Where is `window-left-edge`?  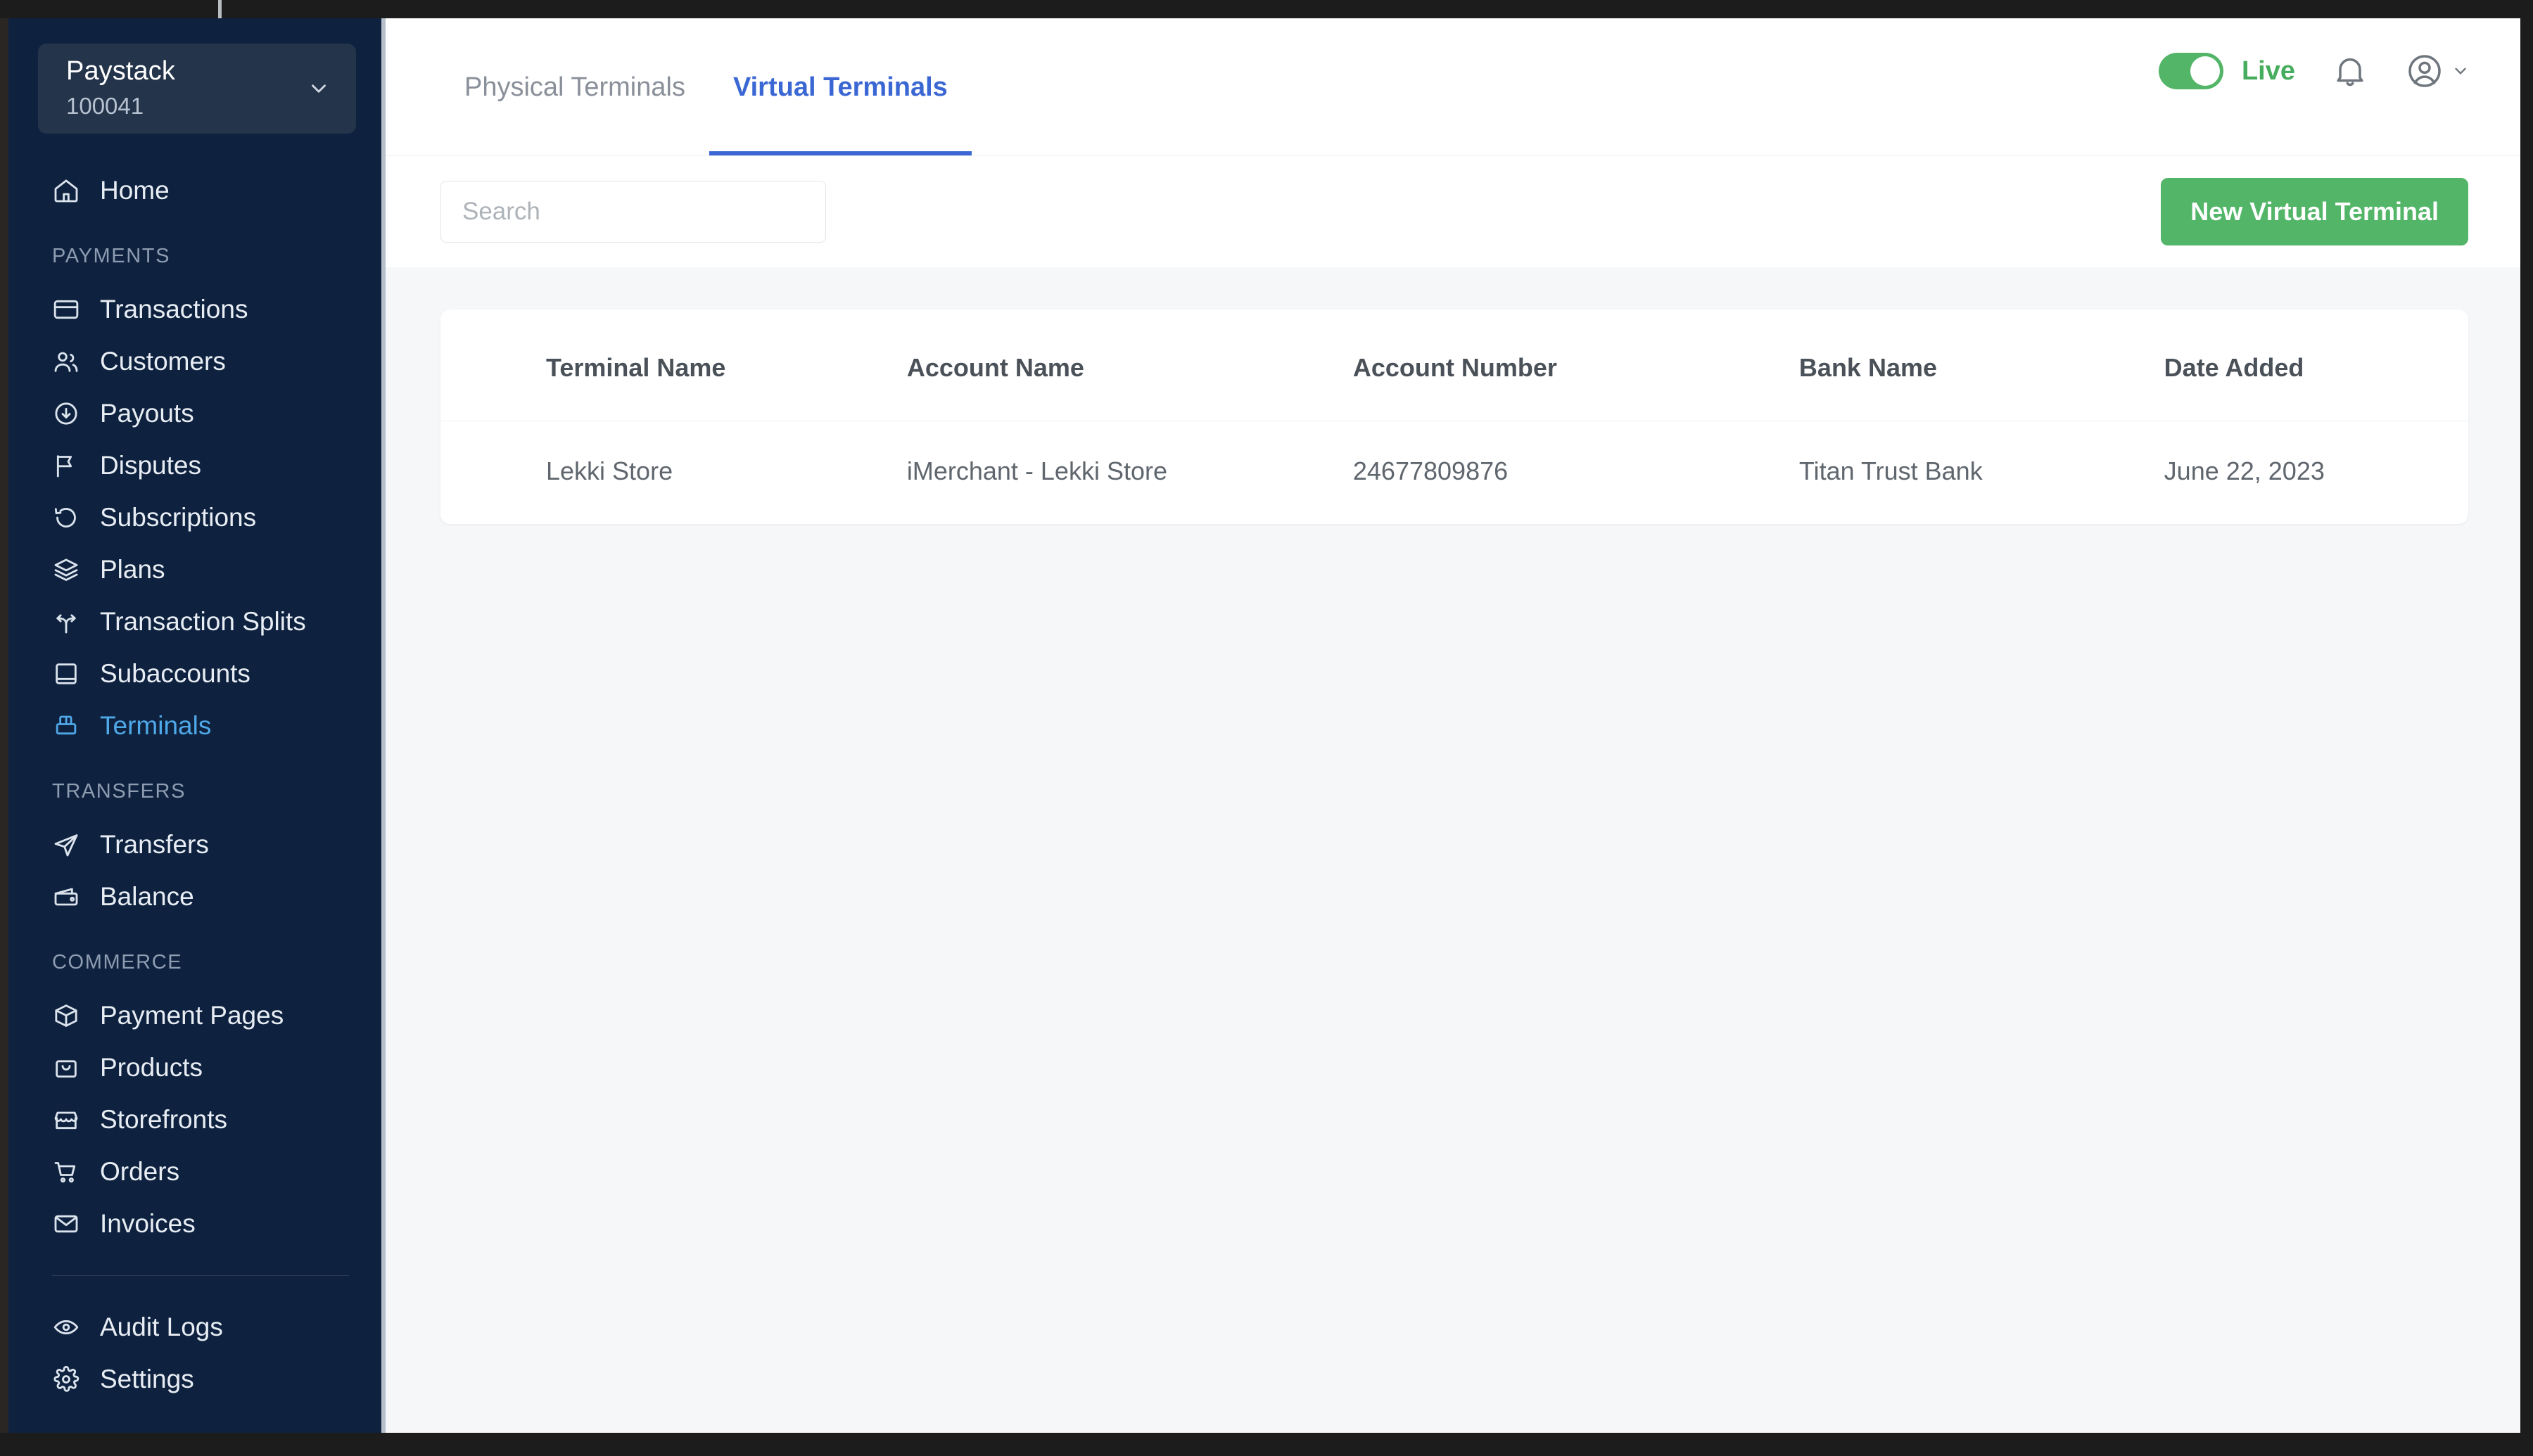 window-left-edge is located at coordinates (4, 725).